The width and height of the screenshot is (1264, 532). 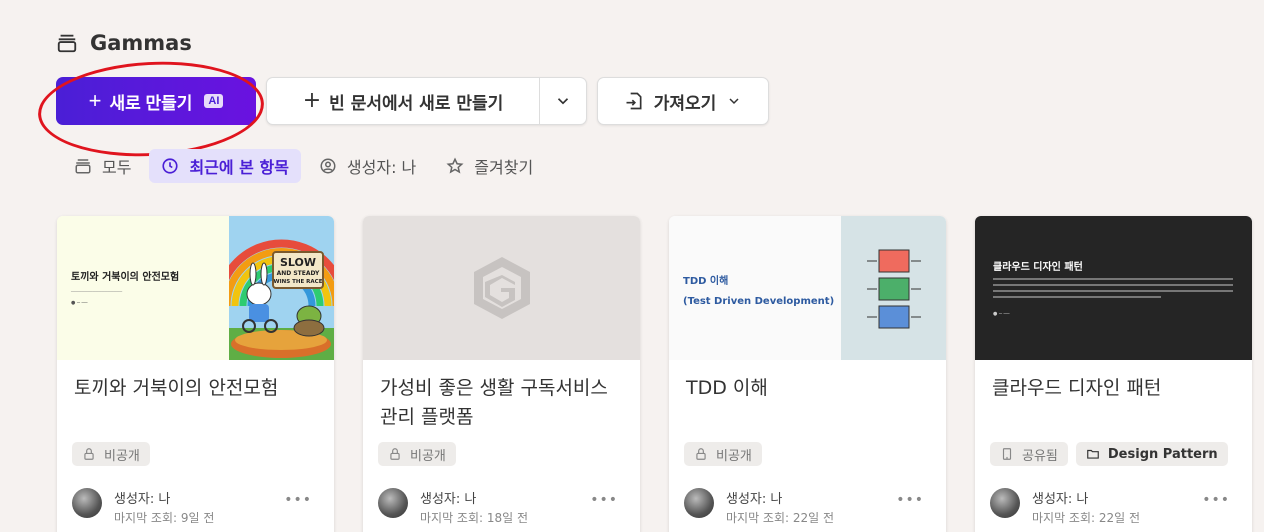 I want to click on tag-label: 공유됨, so click(x=1040, y=456).